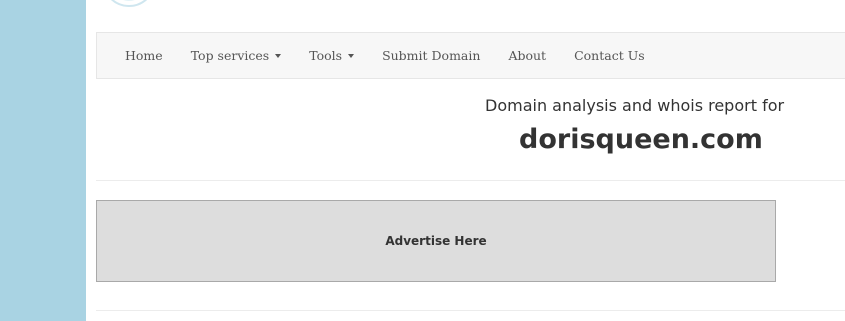 The image size is (845, 321). What do you see at coordinates (230, 55) in the screenshot?
I see `nav-top-services-label: Top services` at bounding box center [230, 55].